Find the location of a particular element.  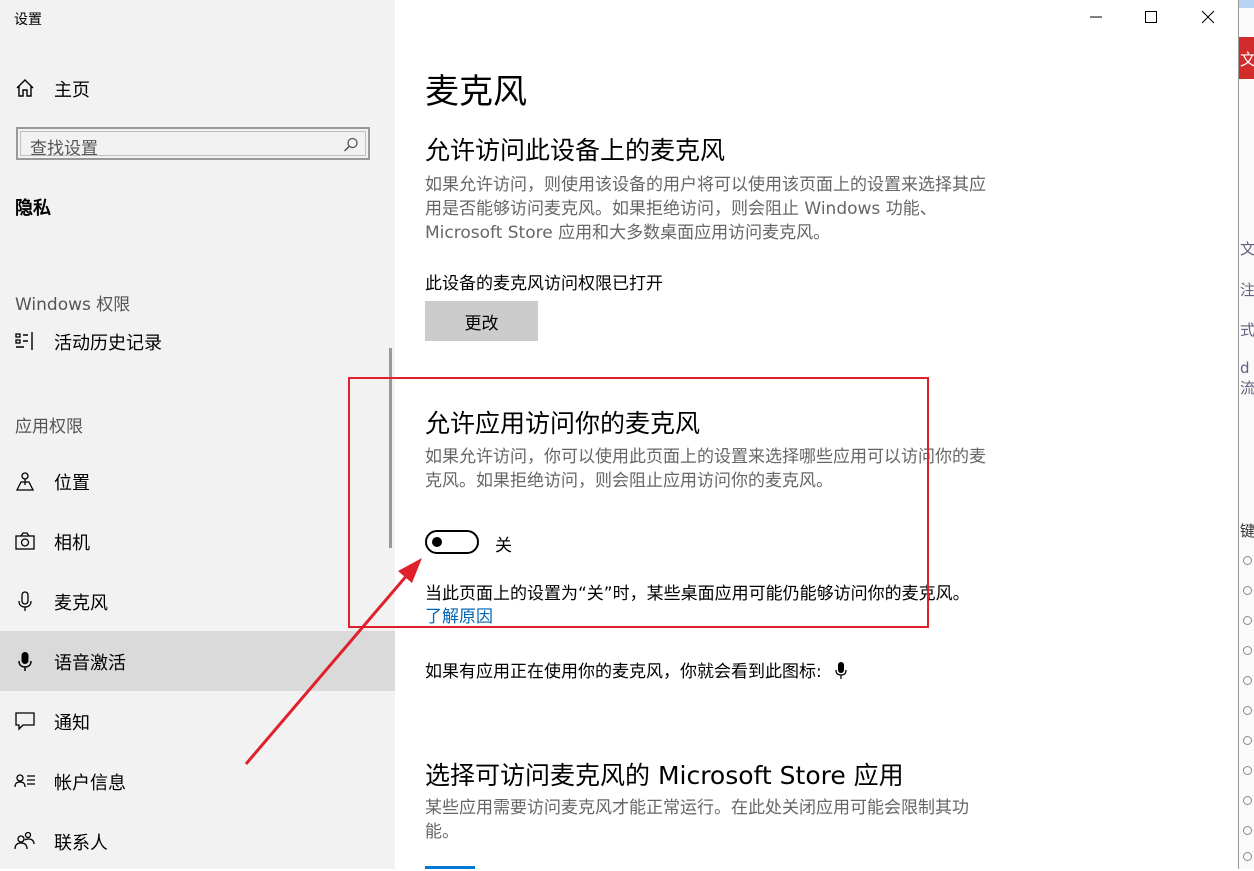

background-window-badge: 文 is located at coordinates (1246, 58).